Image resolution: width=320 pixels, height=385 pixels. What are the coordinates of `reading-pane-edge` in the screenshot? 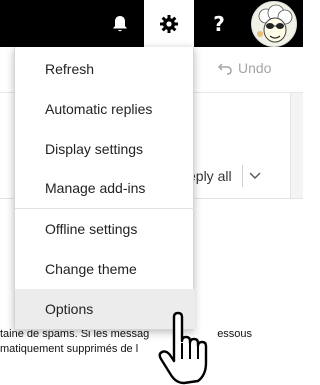 It's located at (296, 145).